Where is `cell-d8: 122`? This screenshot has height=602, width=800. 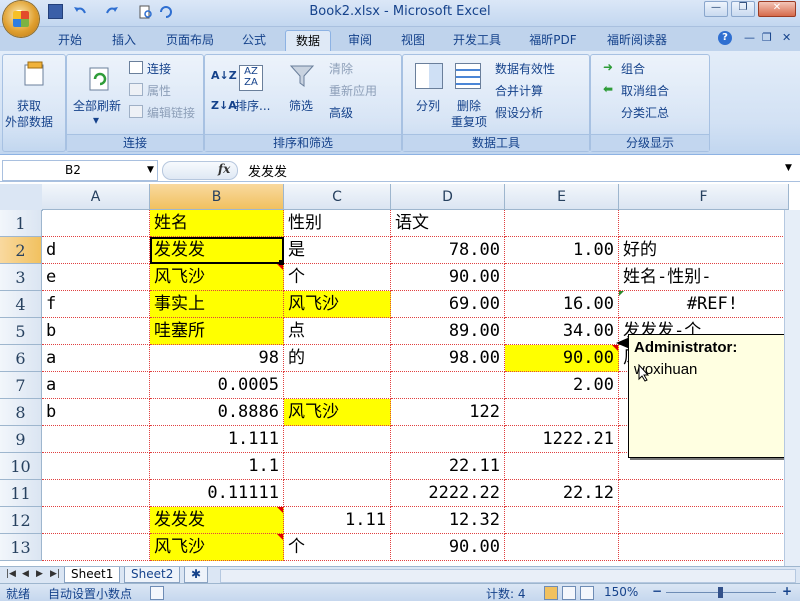
cell-d8: 122 is located at coordinates (448, 412).